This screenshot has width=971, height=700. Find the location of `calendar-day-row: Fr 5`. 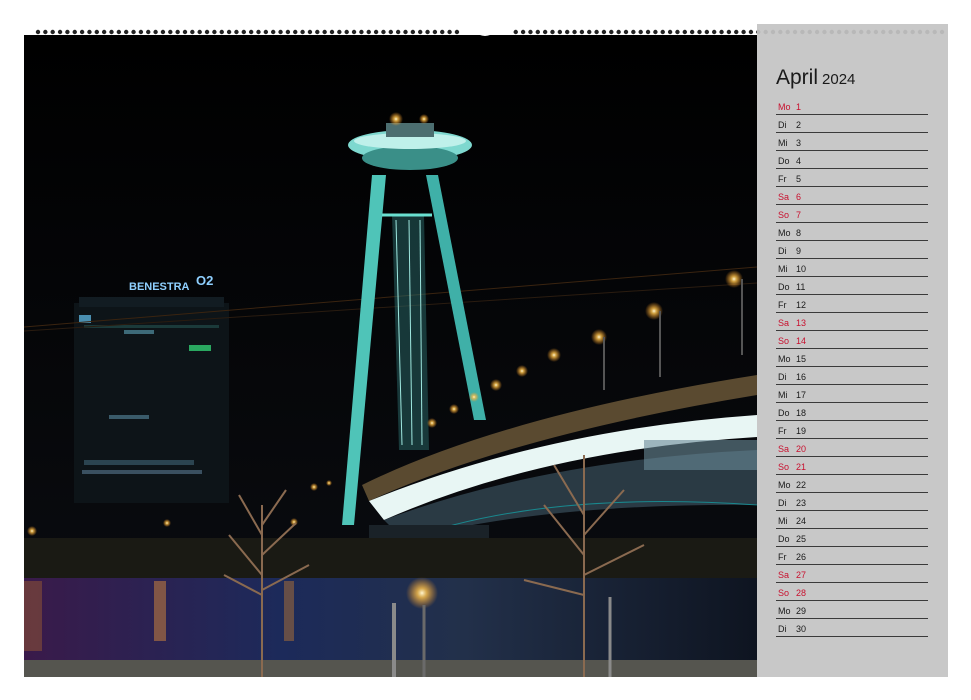

calendar-day-row: Fr 5 is located at coordinates (852, 177).